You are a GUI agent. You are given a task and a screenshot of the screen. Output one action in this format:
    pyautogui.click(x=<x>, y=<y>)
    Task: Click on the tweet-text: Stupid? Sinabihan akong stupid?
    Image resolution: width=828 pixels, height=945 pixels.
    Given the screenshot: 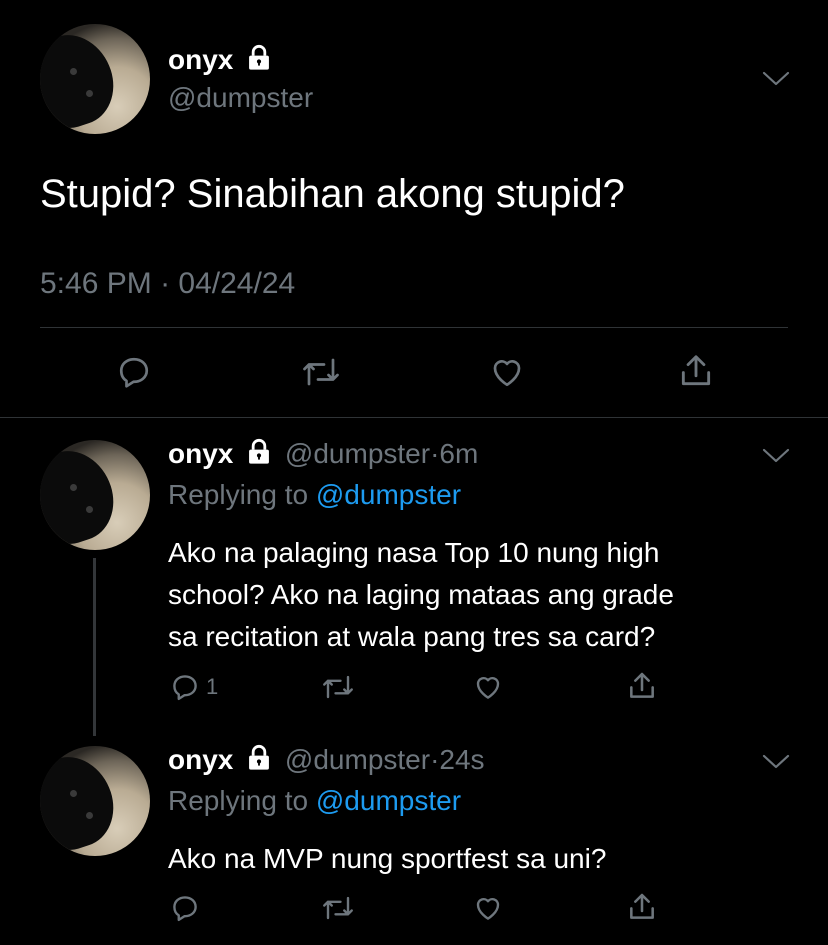 What is the action you would take?
    pyautogui.click(x=332, y=194)
    